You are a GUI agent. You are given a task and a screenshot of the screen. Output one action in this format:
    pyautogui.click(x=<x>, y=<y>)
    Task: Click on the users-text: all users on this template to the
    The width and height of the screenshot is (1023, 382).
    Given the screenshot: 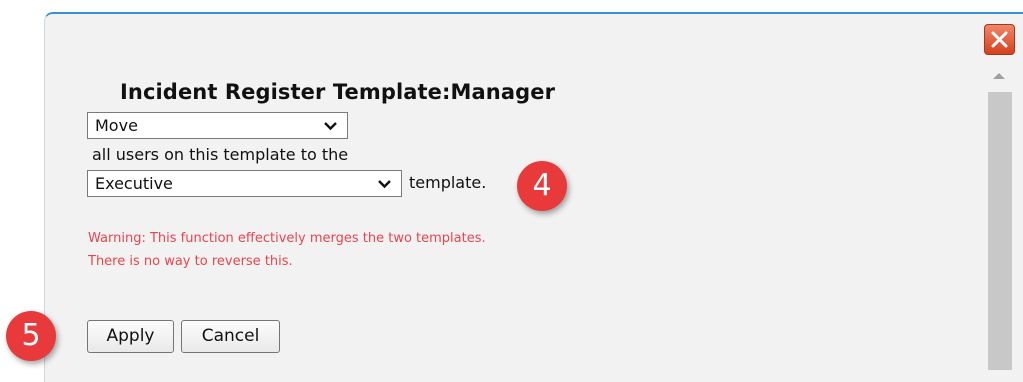 What is the action you would take?
    pyautogui.click(x=220, y=154)
    